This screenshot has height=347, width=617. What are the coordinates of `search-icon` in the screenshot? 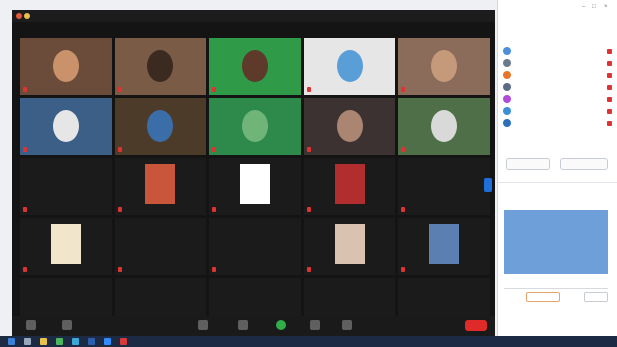 It's located at (27, 341).